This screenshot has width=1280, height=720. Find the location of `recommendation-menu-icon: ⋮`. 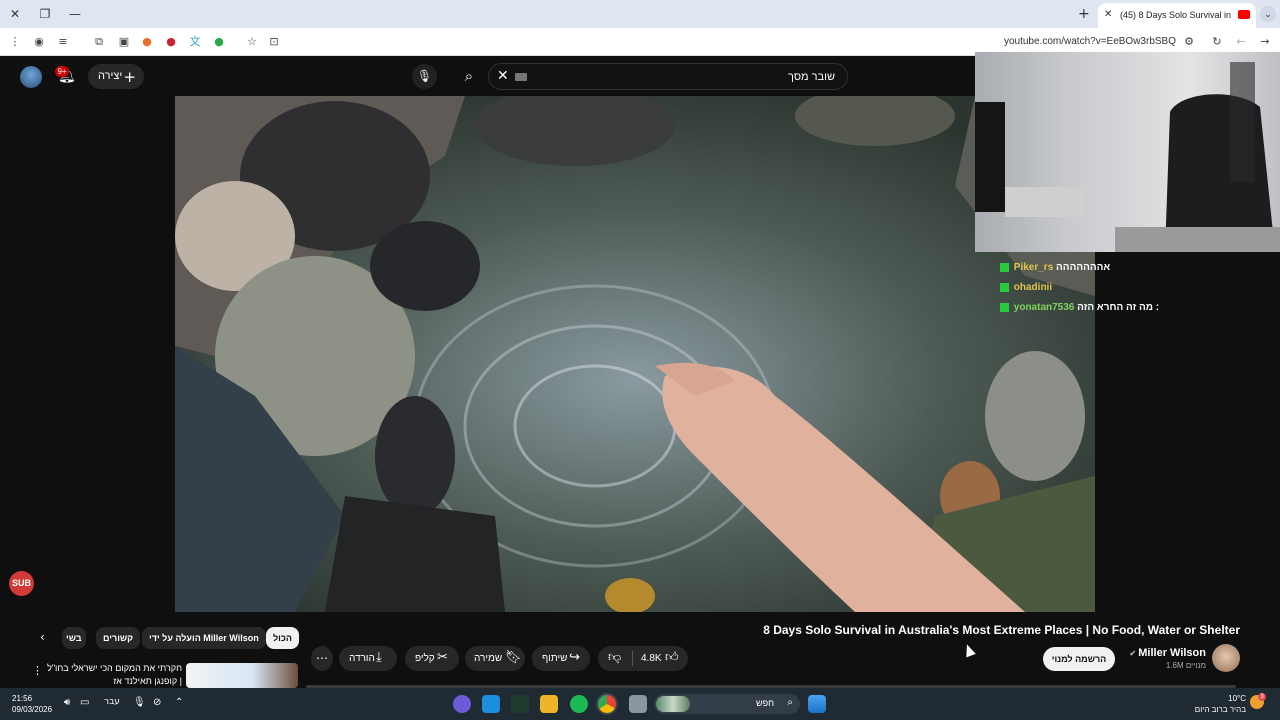

recommendation-menu-icon: ⋮ is located at coordinates (37, 670).